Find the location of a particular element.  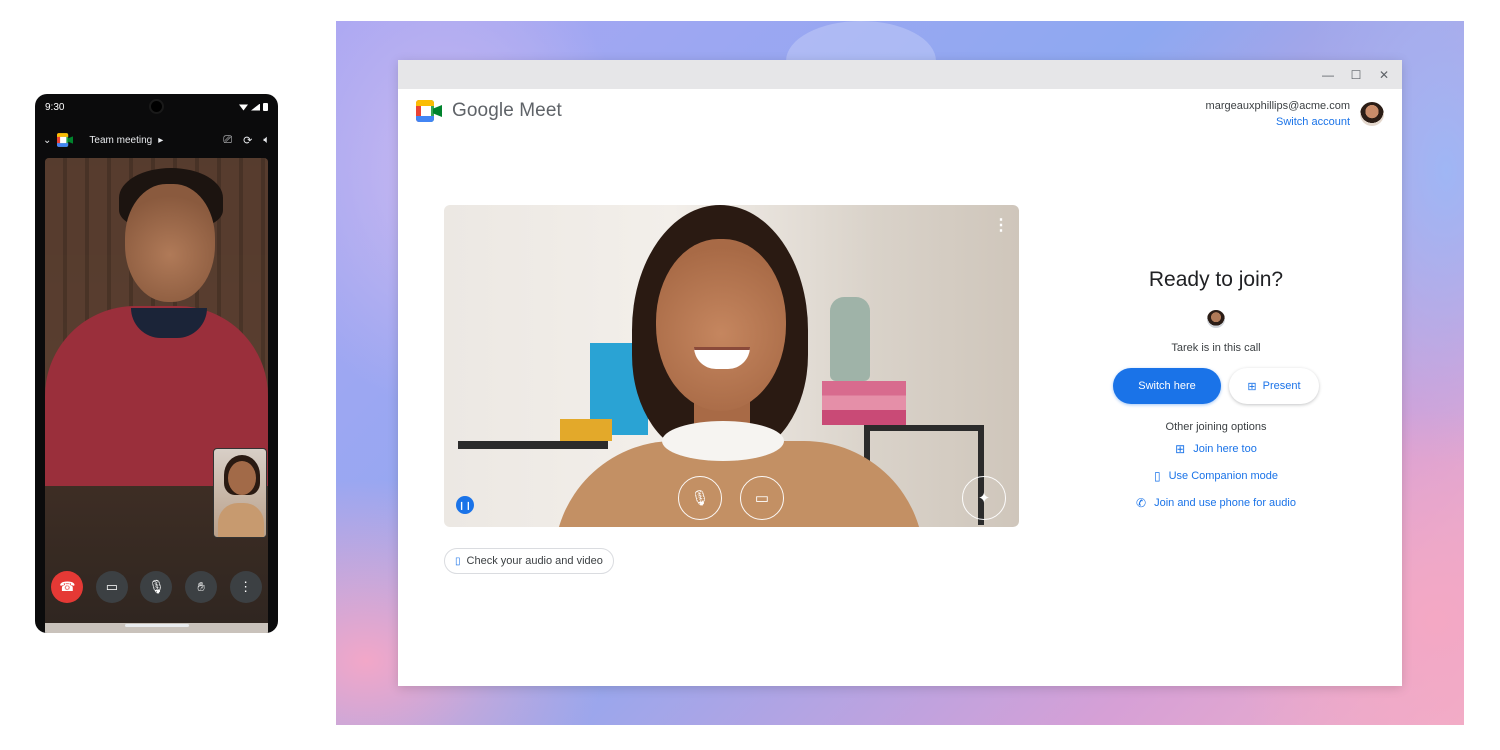

more-options-button: ⋮ is located at coordinates (245, 587).